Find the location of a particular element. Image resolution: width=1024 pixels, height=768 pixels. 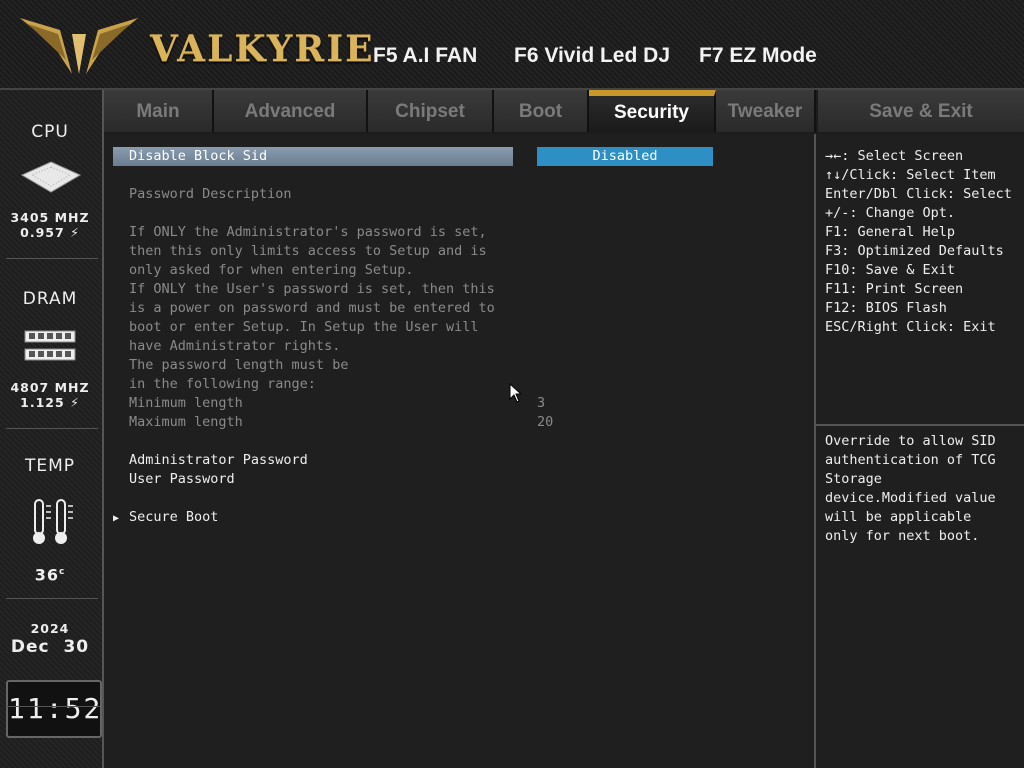

fkey-ez-mode: F7 EZ Mode is located at coordinates (758, 56).